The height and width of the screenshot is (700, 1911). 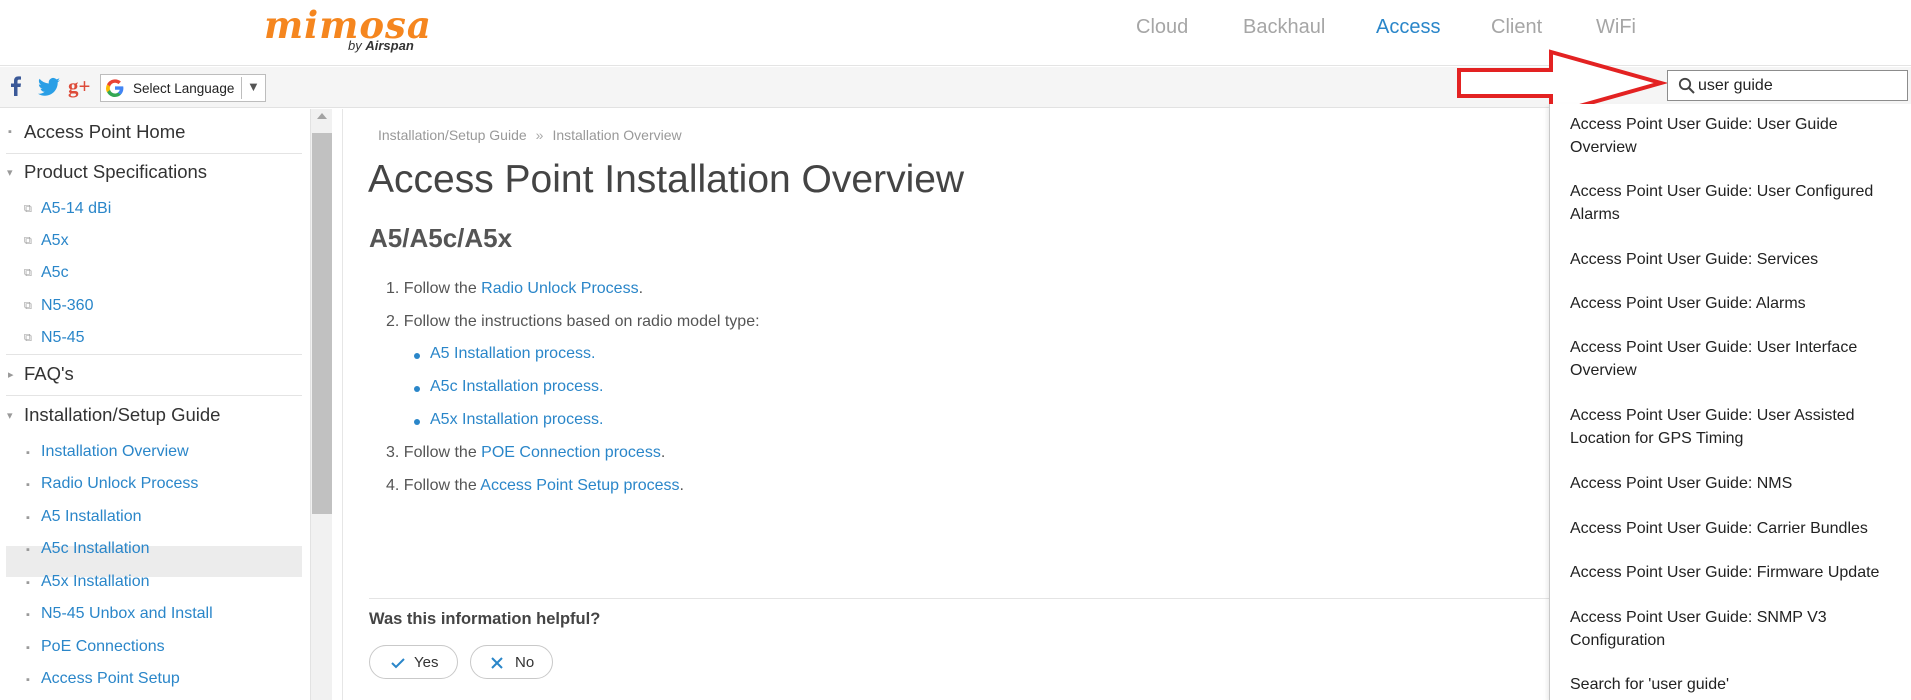 I want to click on language-select-label: Select Language, so click(x=184, y=88).